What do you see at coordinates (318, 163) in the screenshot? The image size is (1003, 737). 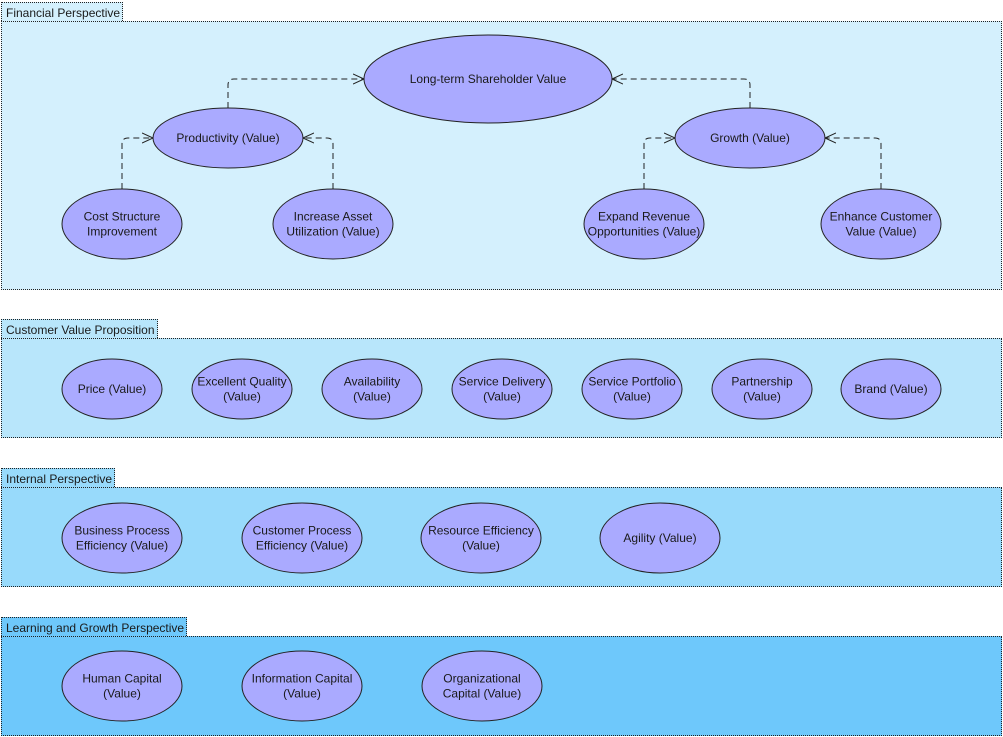 I see `edge-asset-to-productivity` at bounding box center [318, 163].